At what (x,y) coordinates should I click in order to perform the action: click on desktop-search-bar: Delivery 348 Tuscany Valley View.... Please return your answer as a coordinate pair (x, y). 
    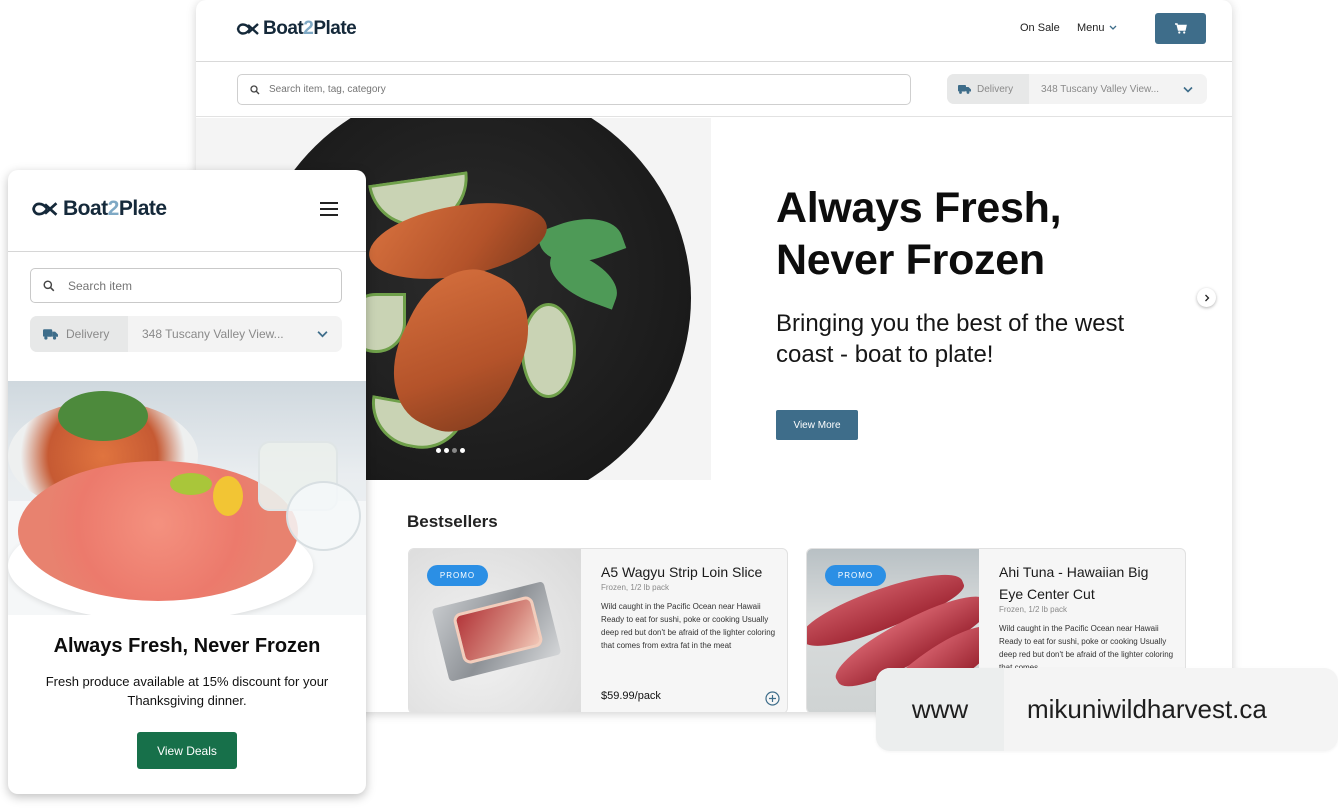
    Looking at the image, I should click on (714, 90).